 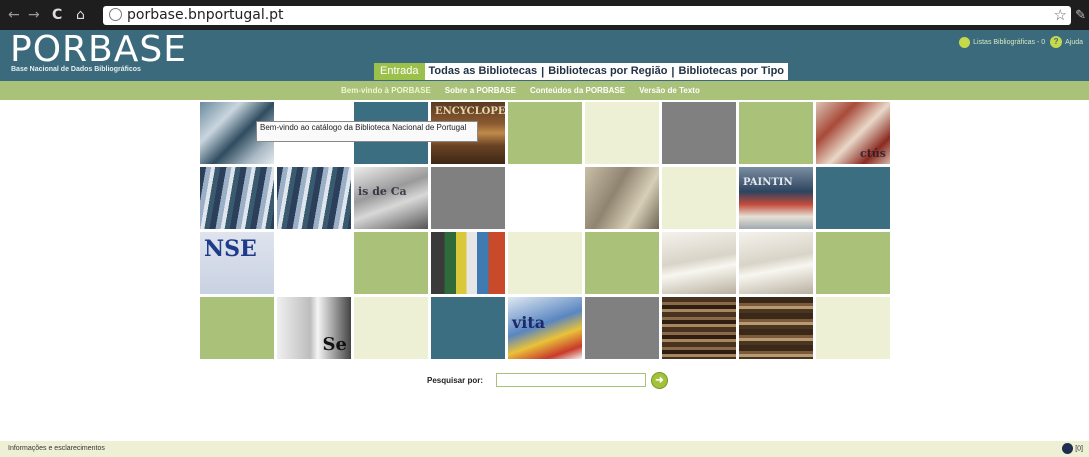 I want to click on help-link: Ajuda, so click(x=1074, y=42).